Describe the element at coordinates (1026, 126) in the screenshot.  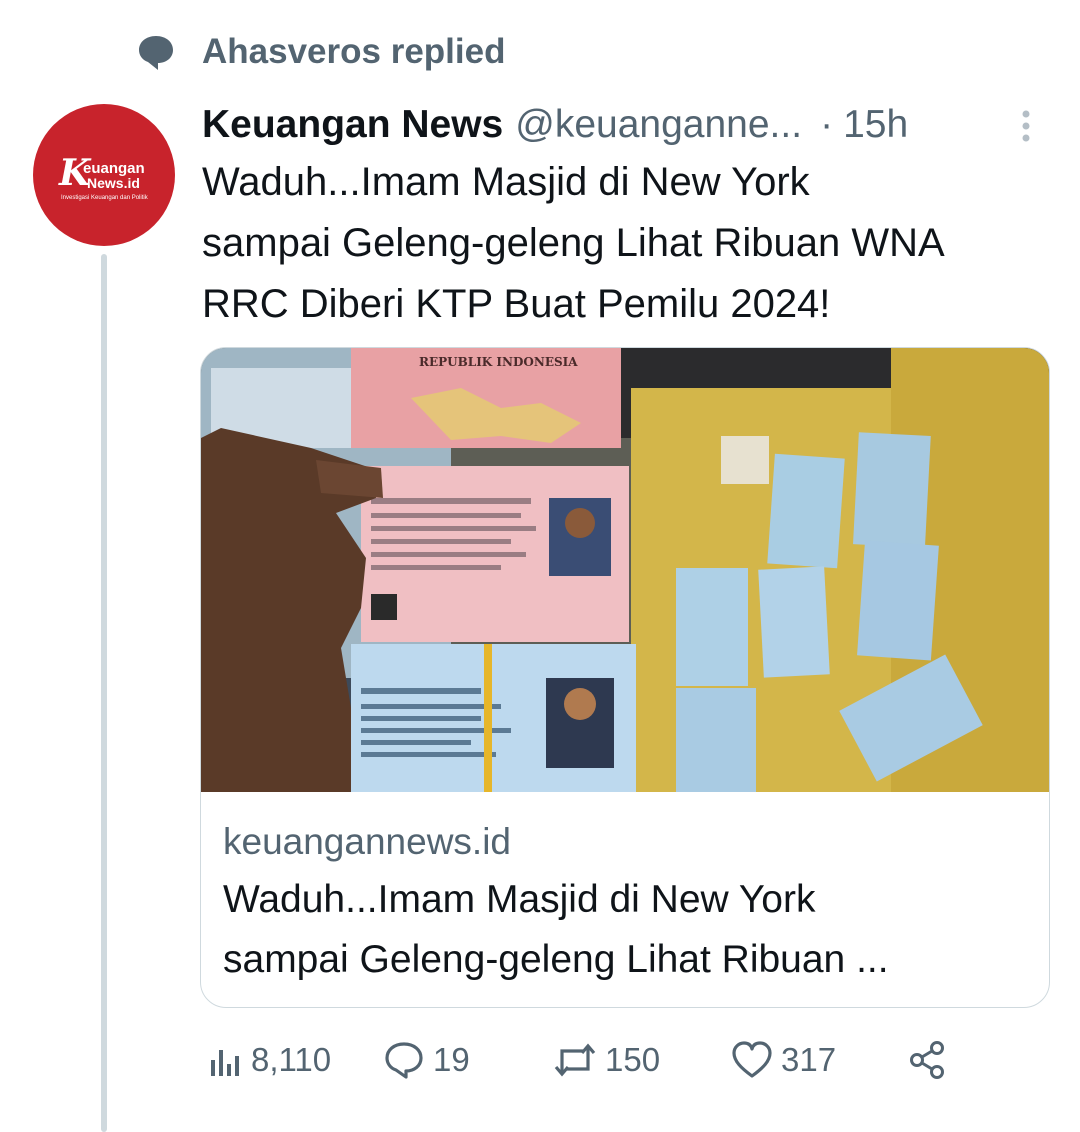
I see `more-options-icon` at that location.